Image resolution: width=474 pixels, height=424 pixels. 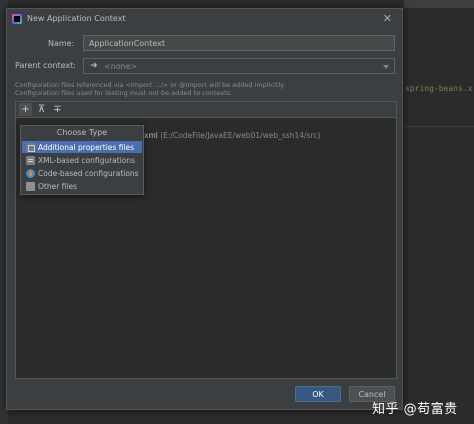 What do you see at coordinates (439, 88) in the screenshot?
I see `background-code-text: spring-beans.x` at bounding box center [439, 88].